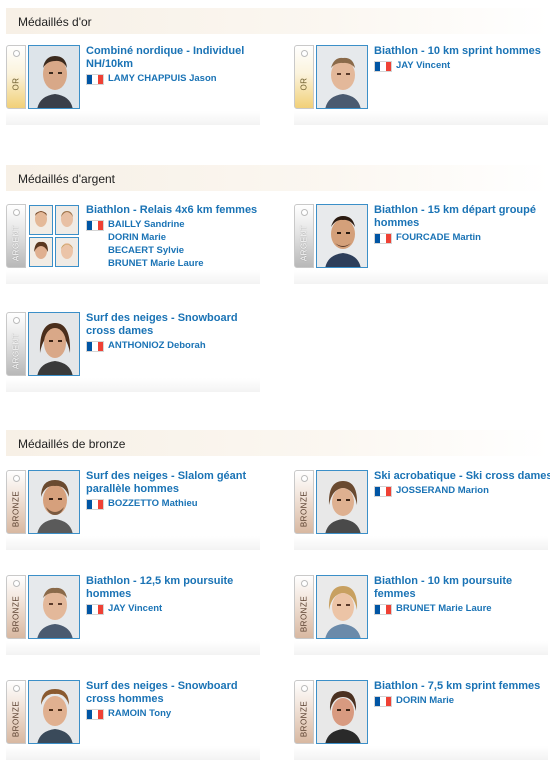 Image resolution: width=550 pixels, height=776 pixels. Describe the element at coordinates (438, 238) in the screenshot. I see `athlete-link: FOURCADE Martin` at that location.